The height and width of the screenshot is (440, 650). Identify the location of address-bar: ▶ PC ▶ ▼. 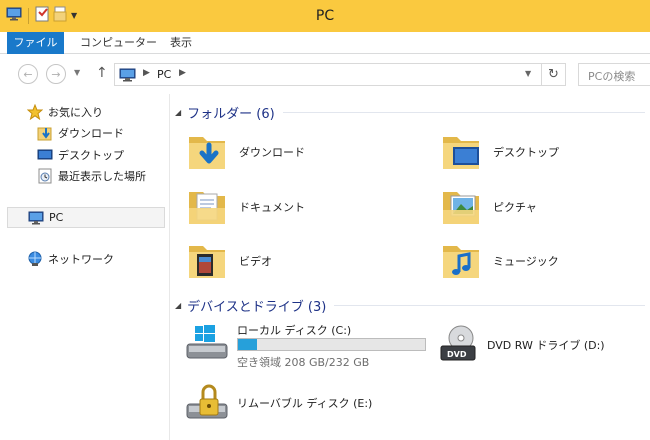
(328, 74).